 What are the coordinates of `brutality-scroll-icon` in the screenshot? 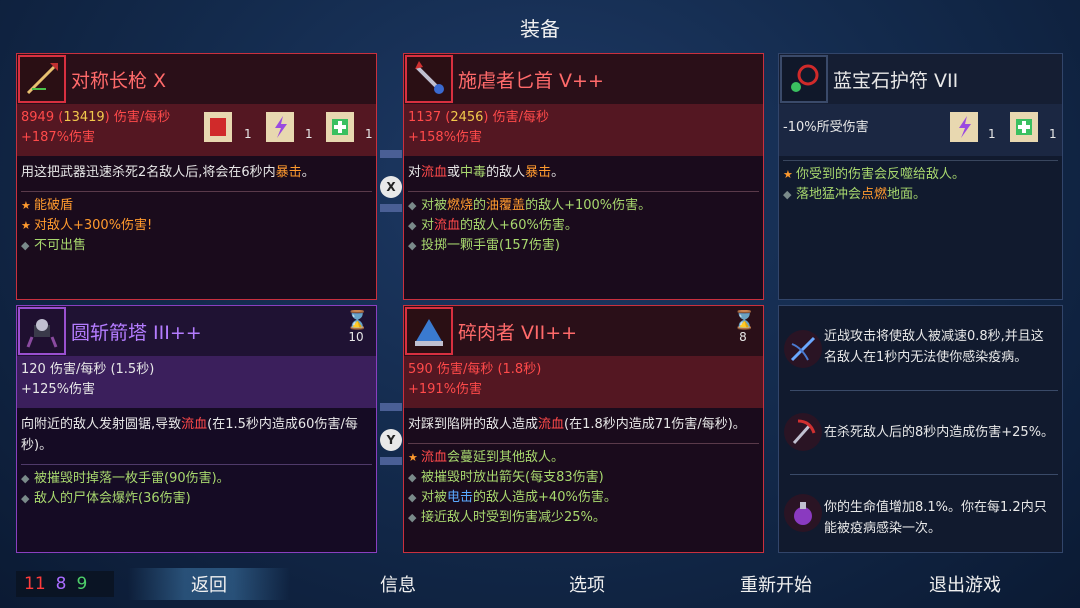 It's located at (218, 127).